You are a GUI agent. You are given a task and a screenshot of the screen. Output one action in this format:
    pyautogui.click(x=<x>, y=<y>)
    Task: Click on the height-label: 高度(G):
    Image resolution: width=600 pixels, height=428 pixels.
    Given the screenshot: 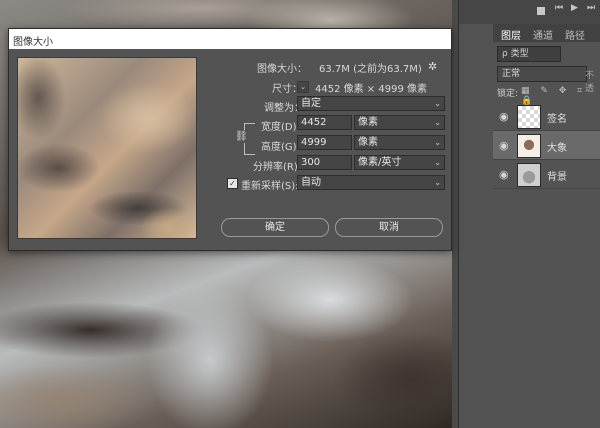 What is the action you would take?
    pyautogui.click(x=280, y=147)
    